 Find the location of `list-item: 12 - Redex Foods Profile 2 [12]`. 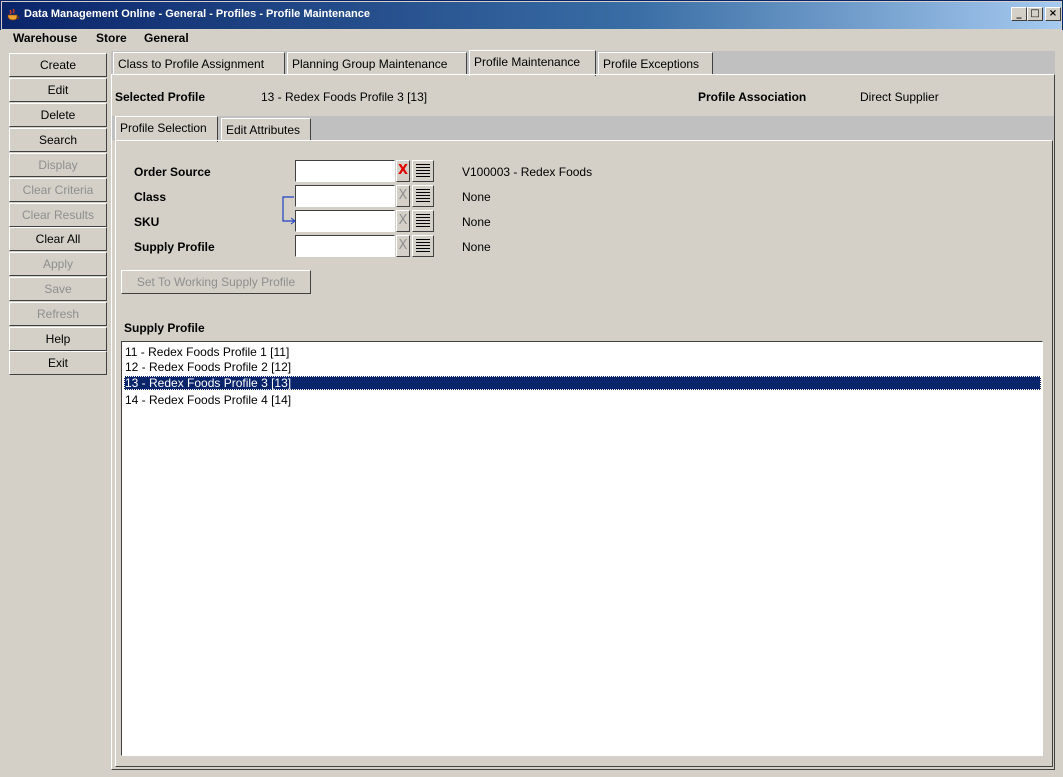

list-item: 12 - Redex Foods Profile 2 [12] is located at coordinates (582, 367).